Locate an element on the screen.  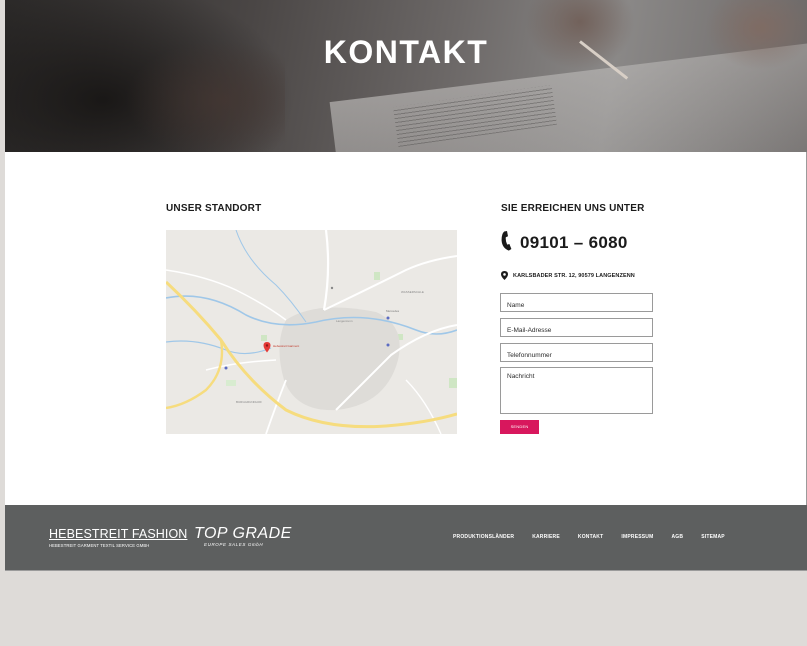
phone-row: 09101 – 6080 is located at coordinates (564, 243).